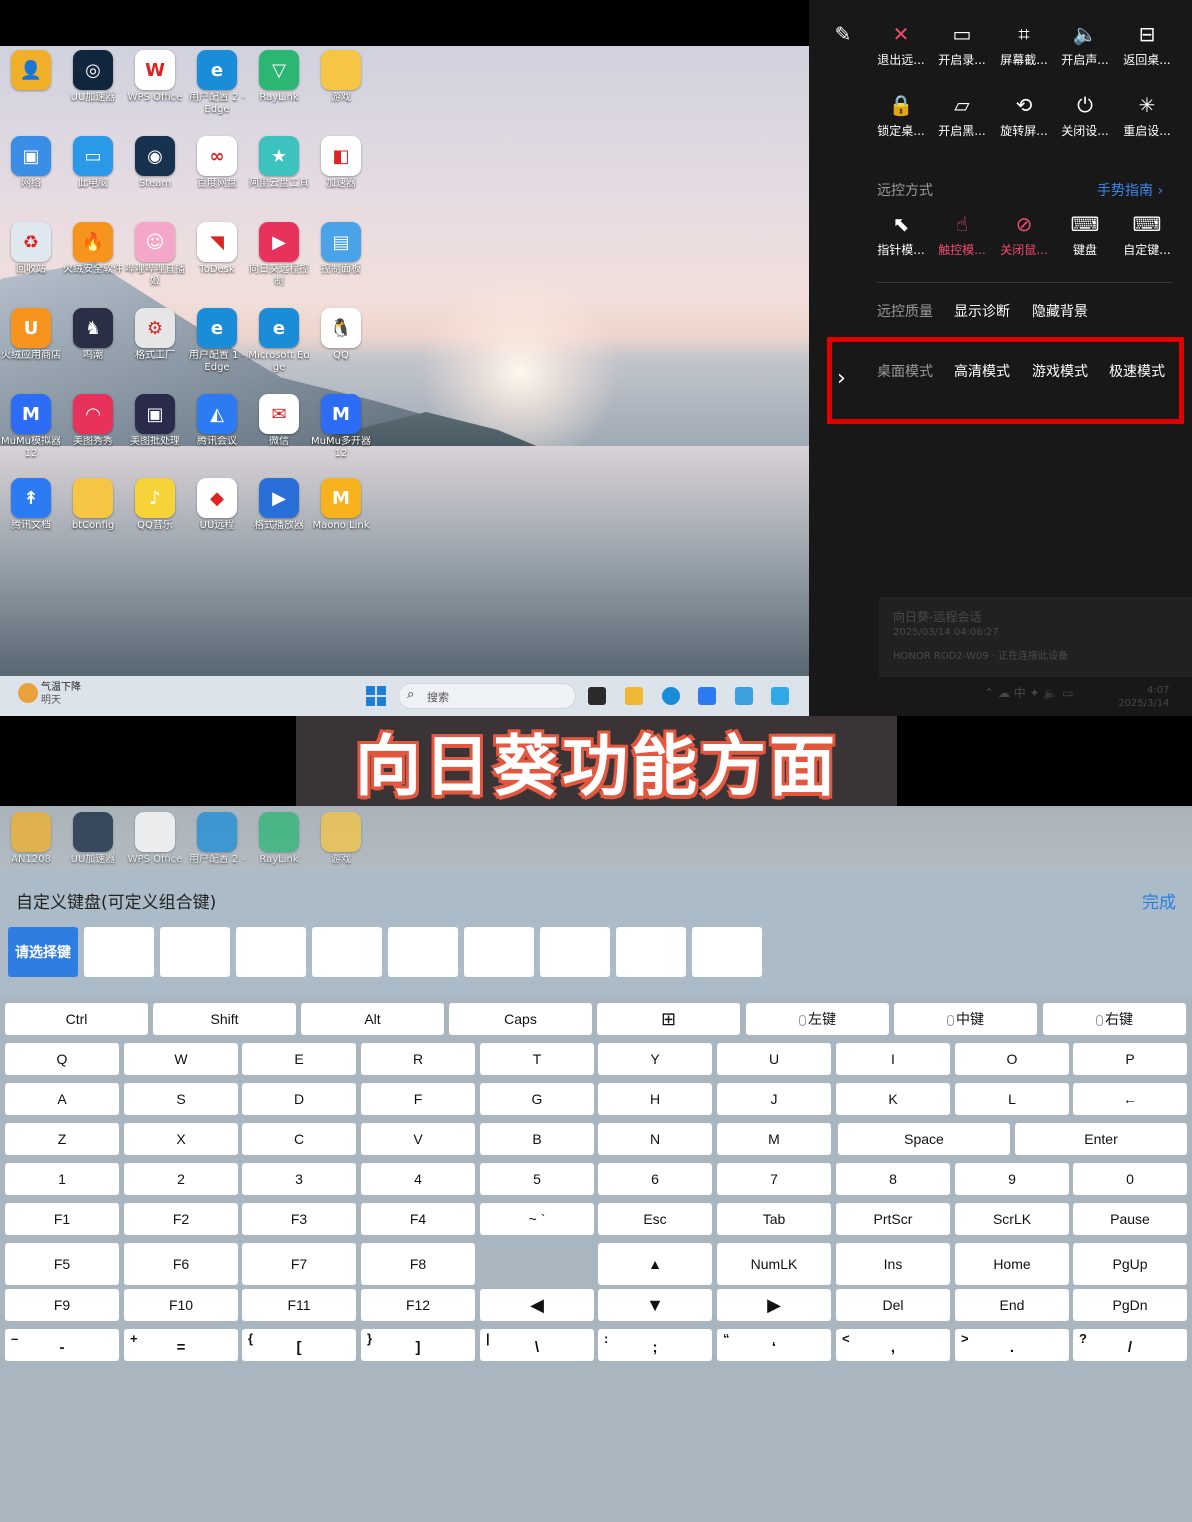  Describe the element at coordinates (1012, 1264) in the screenshot. I see `key-home: Home` at that location.